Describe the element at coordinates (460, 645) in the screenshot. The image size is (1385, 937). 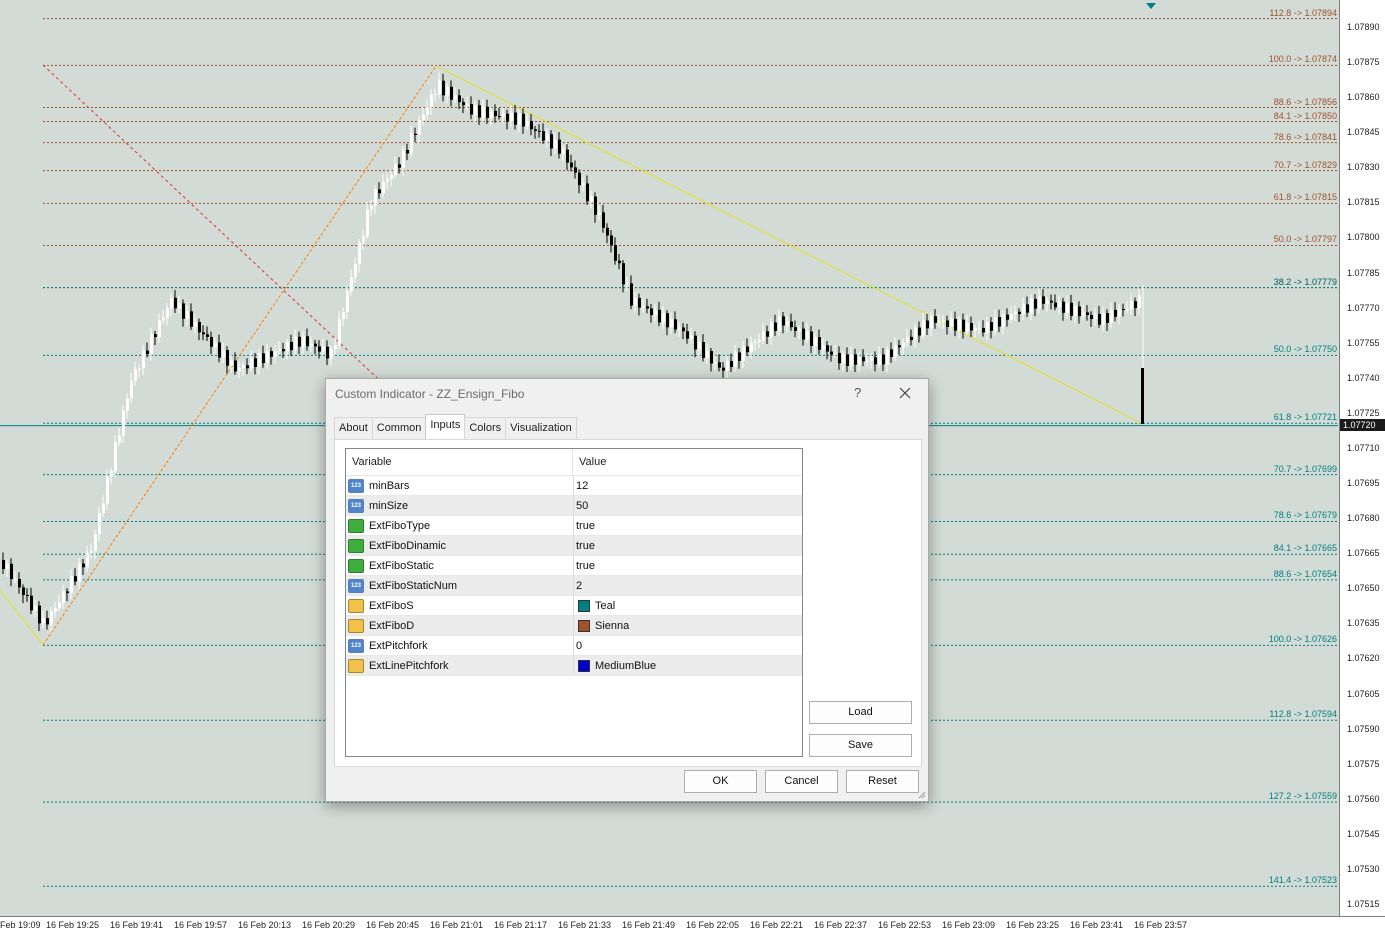
I see `param-variable-cell: 123 ExtPitchfork` at that location.